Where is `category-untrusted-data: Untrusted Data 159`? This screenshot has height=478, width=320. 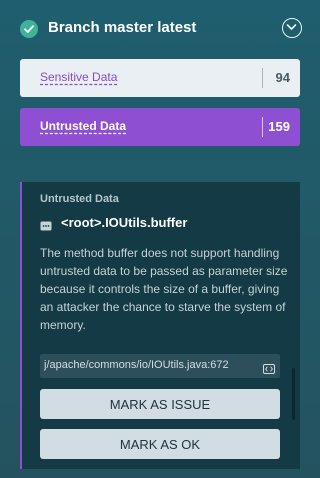
category-untrusted-data: Untrusted Data 159 is located at coordinates (160, 127).